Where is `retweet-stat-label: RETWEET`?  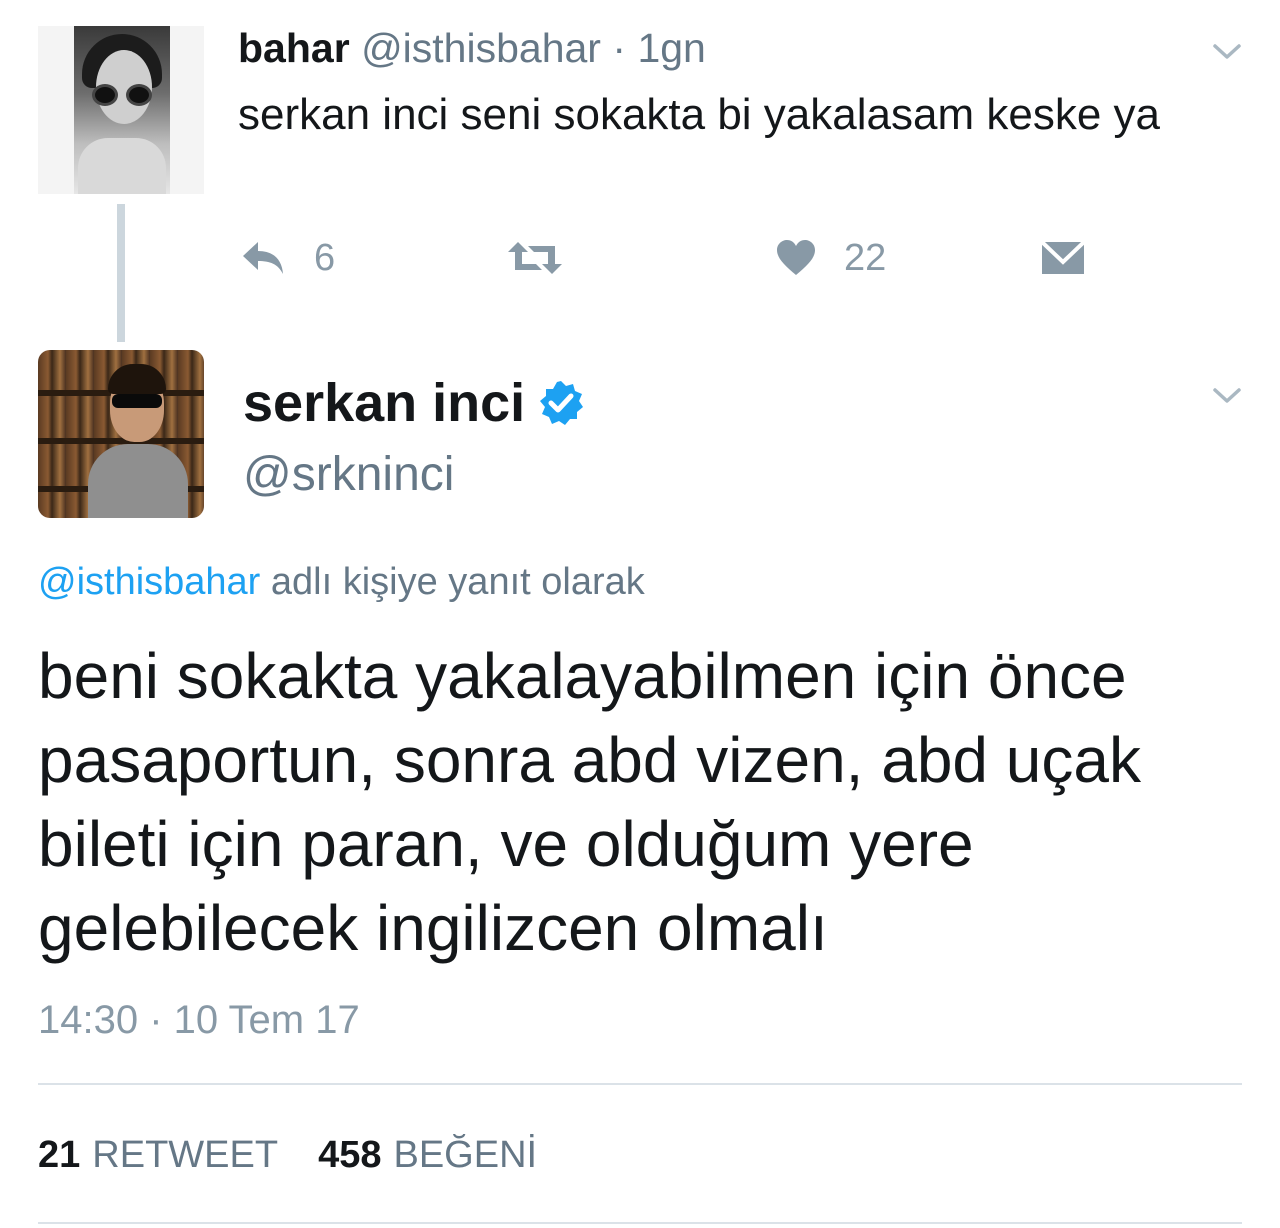
retweet-stat-label: RETWEET is located at coordinates (185, 1155).